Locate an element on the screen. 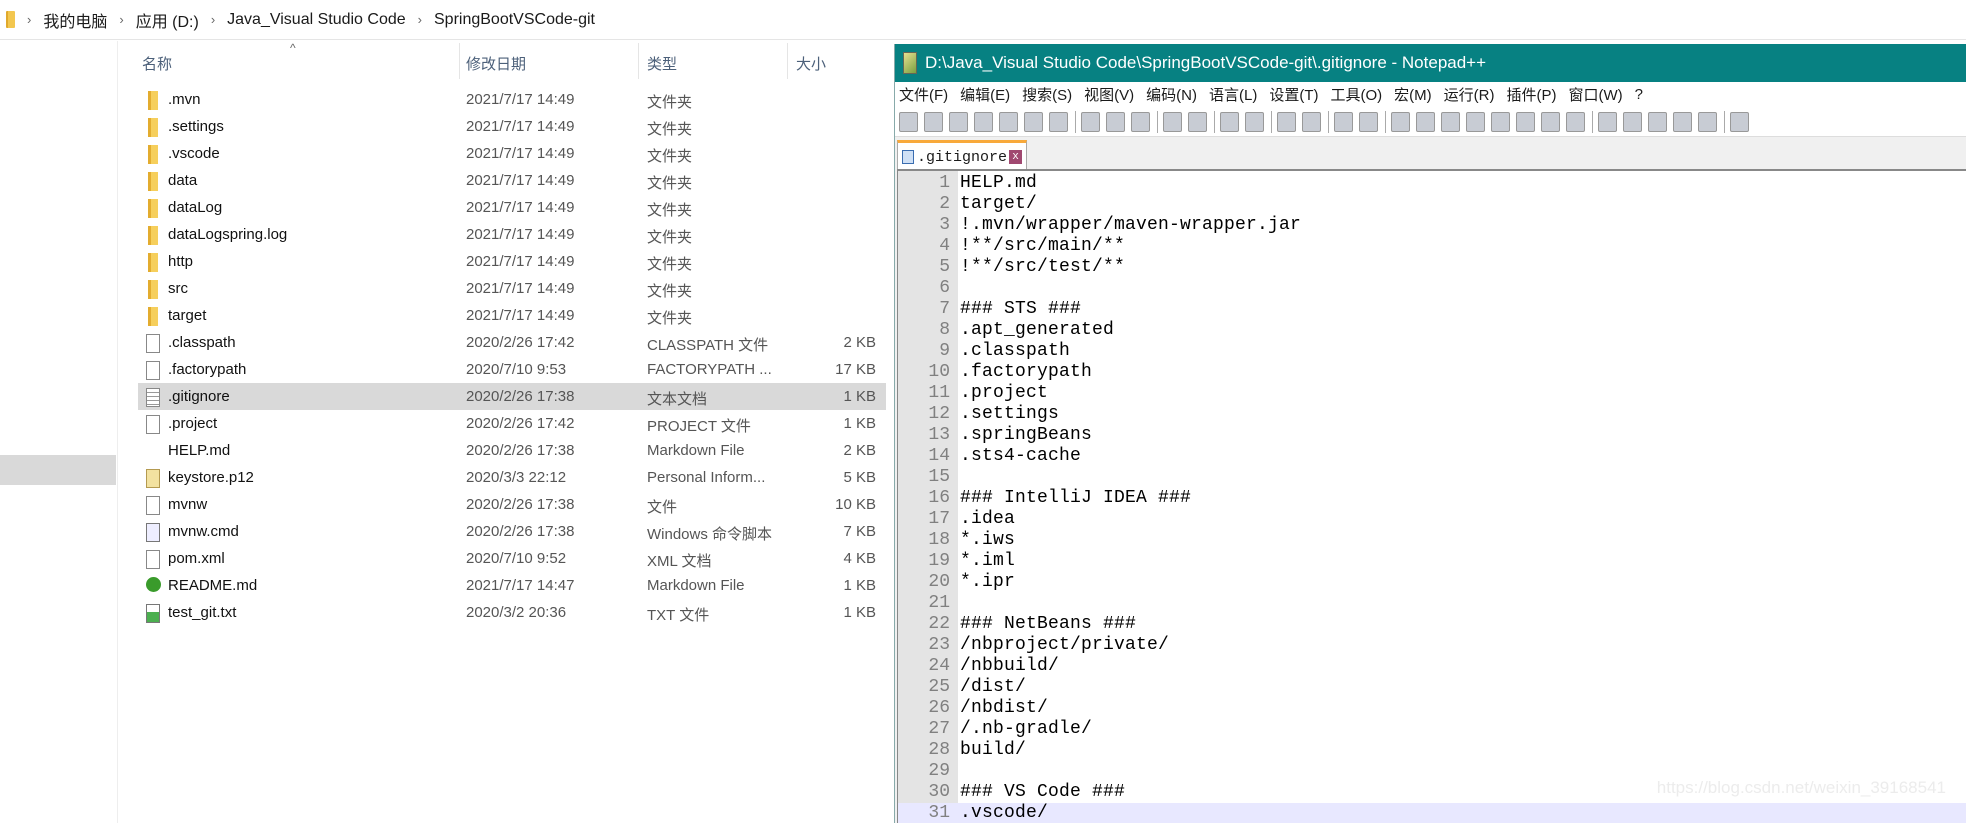 The image size is (1966, 823). file-row: test_git.txt 2020/3/2 20:36 TXT 文件 1 KB is located at coordinates (512, 612).